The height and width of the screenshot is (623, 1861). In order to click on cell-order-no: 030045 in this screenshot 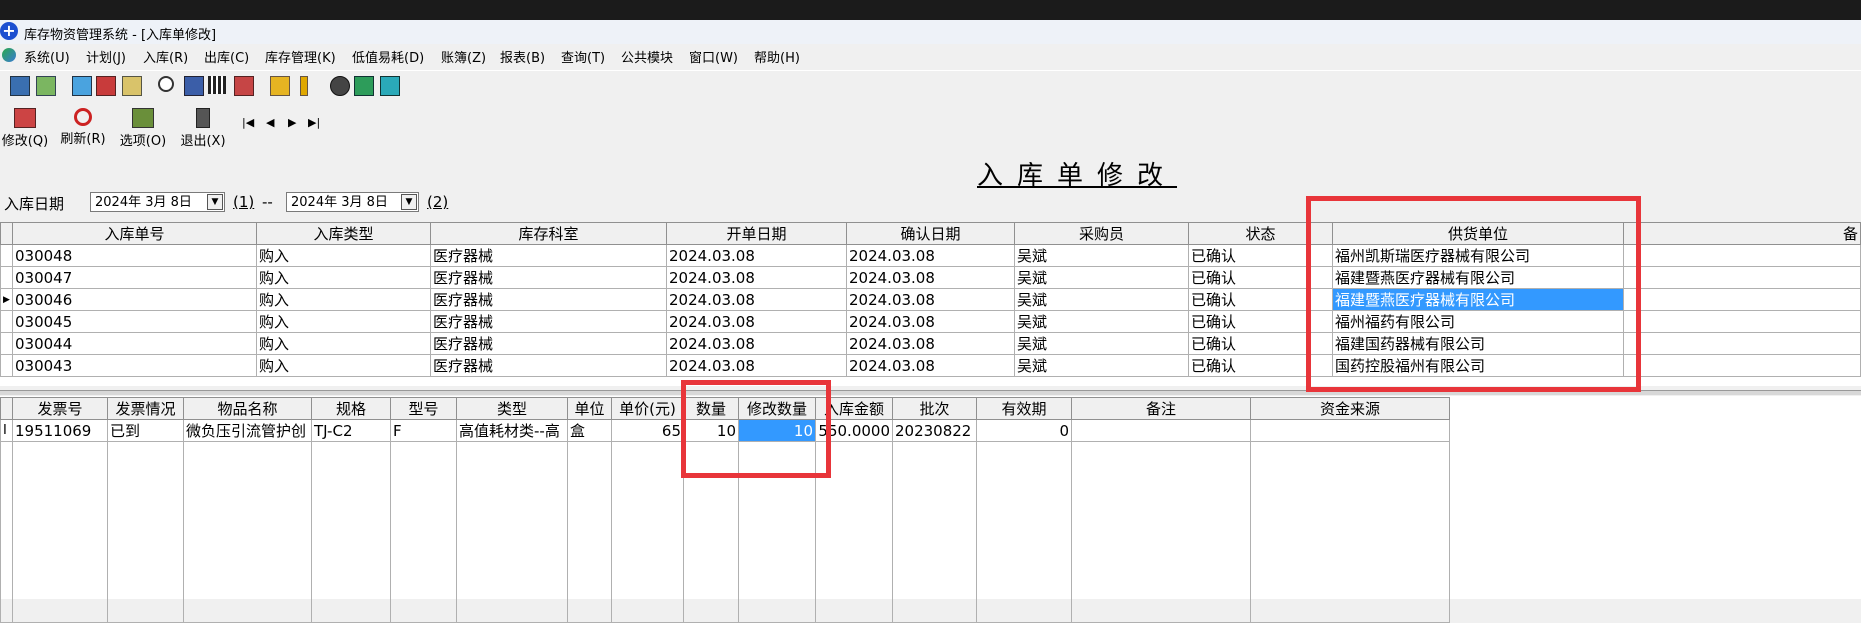, I will do `click(134, 321)`.